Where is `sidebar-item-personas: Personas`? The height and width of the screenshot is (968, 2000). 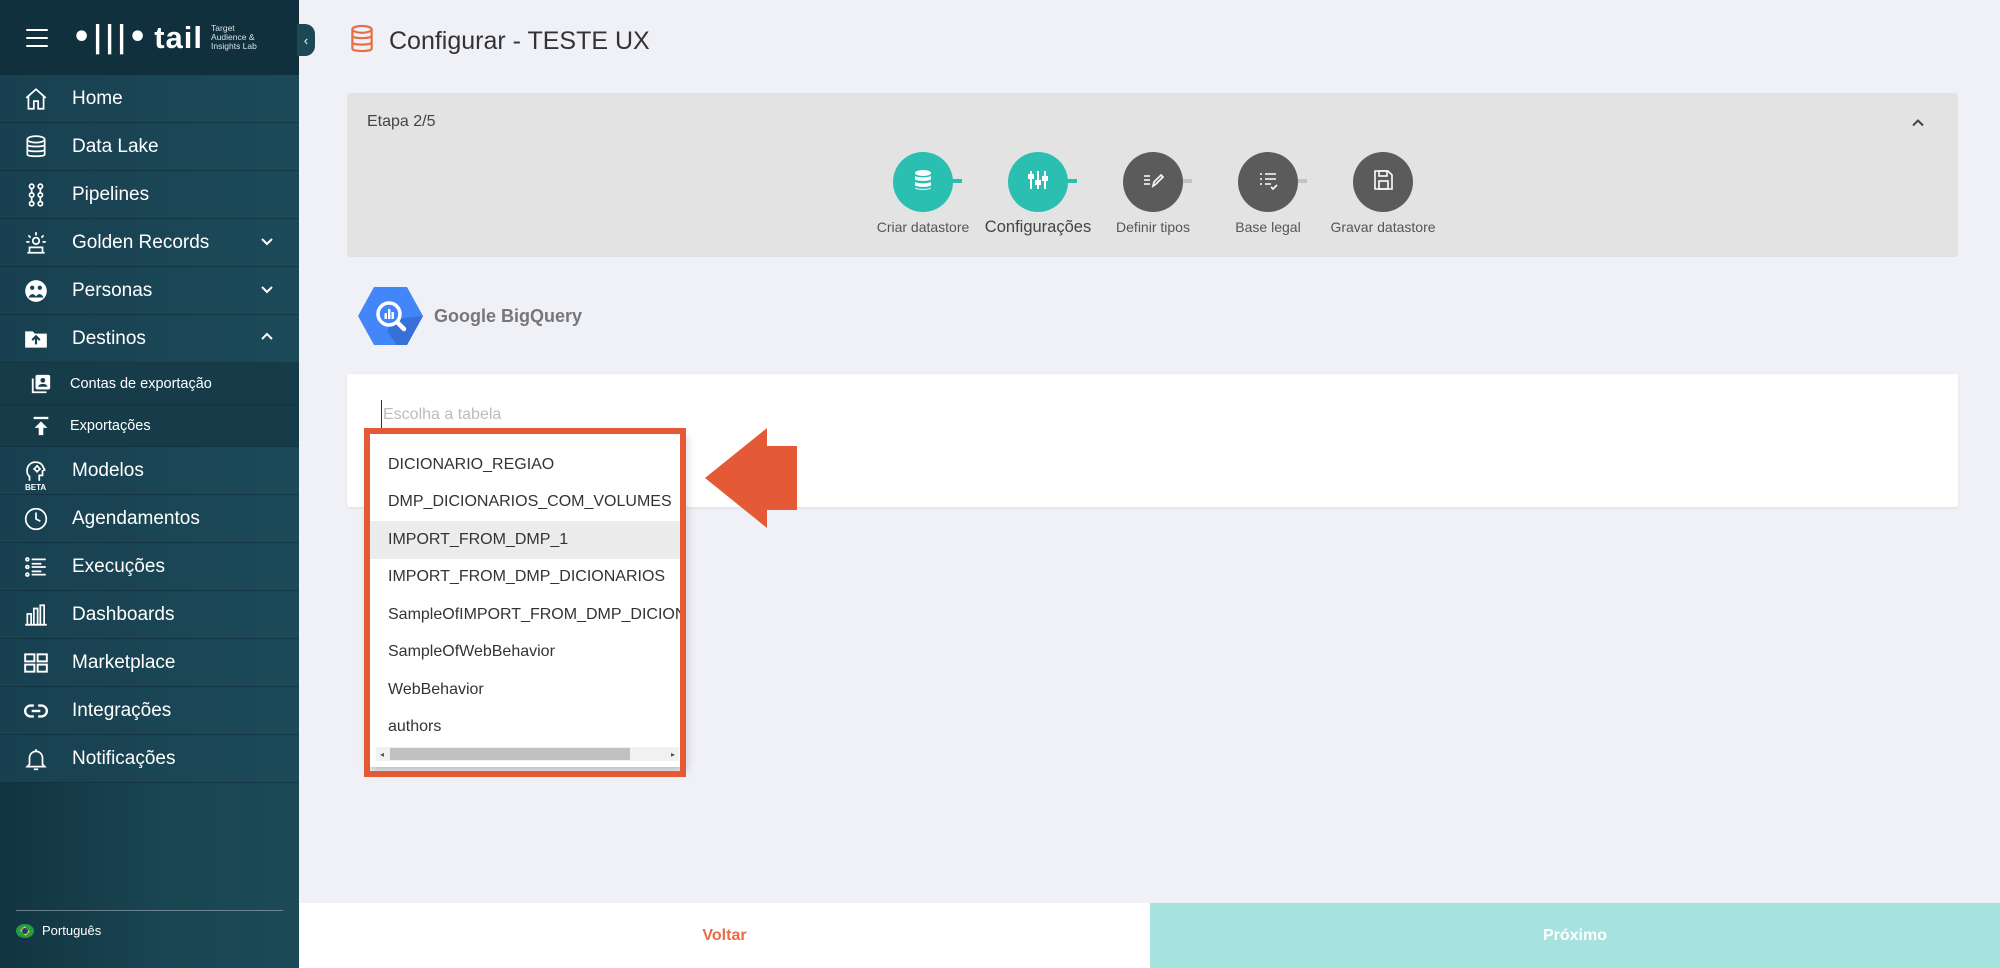
sidebar-item-personas: Personas is located at coordinates (149, 291).